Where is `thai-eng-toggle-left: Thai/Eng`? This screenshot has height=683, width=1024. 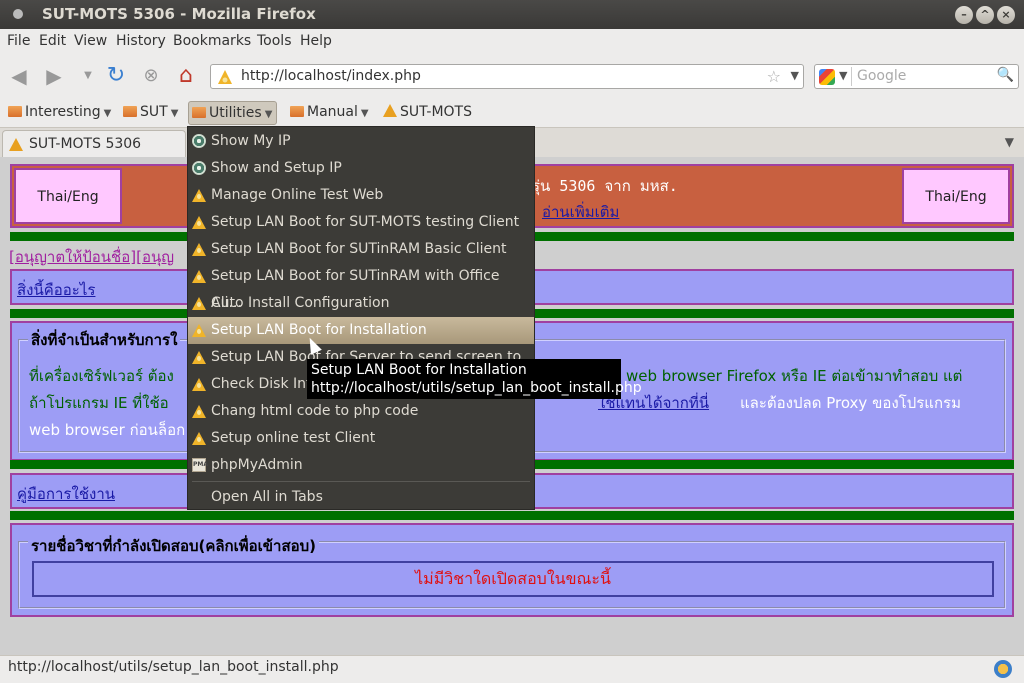 thai-eng-toggle-left: Thai/Eng is located at coordinates (68, 196).